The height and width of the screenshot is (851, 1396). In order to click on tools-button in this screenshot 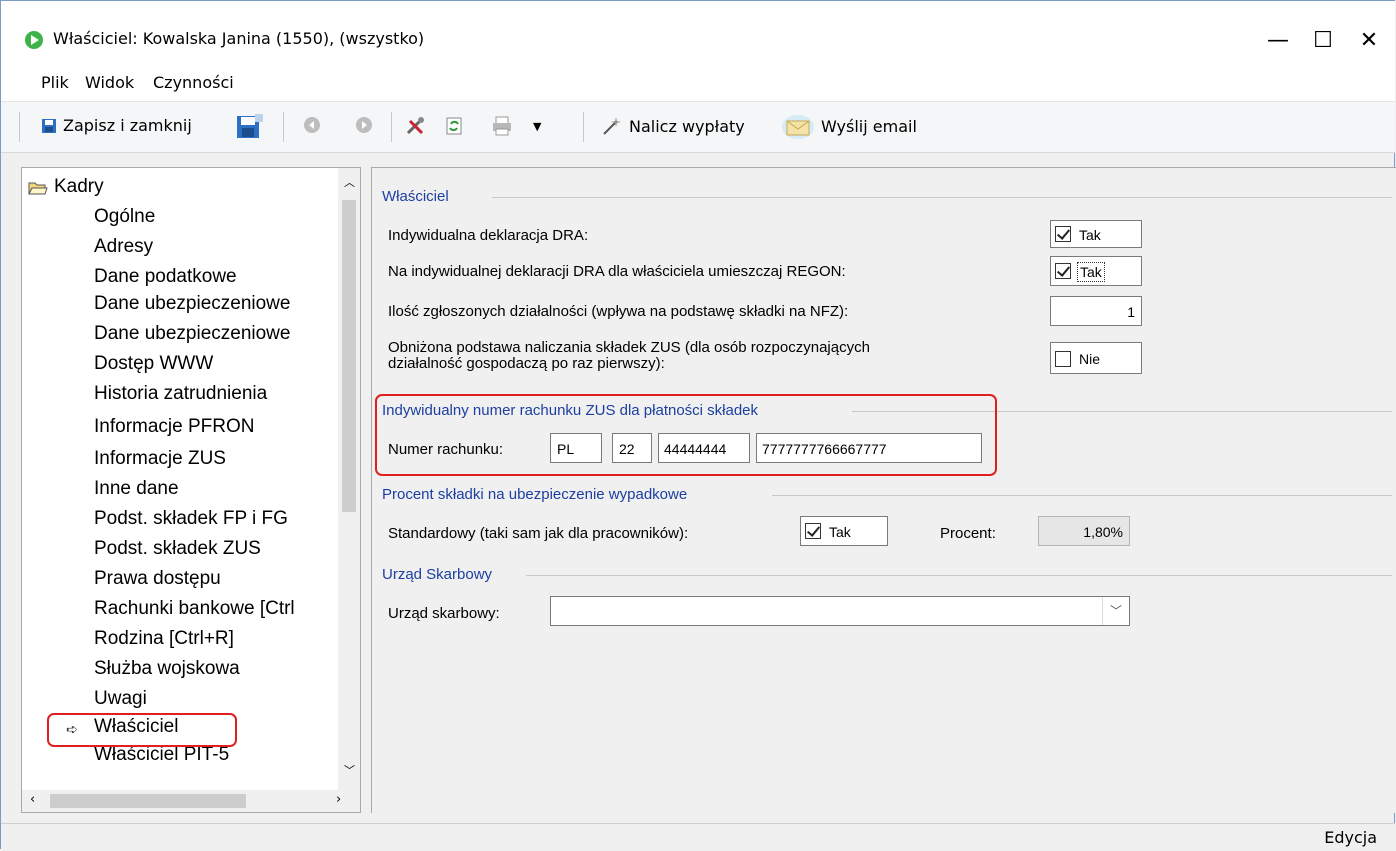, I will do `click(416, 126)`.